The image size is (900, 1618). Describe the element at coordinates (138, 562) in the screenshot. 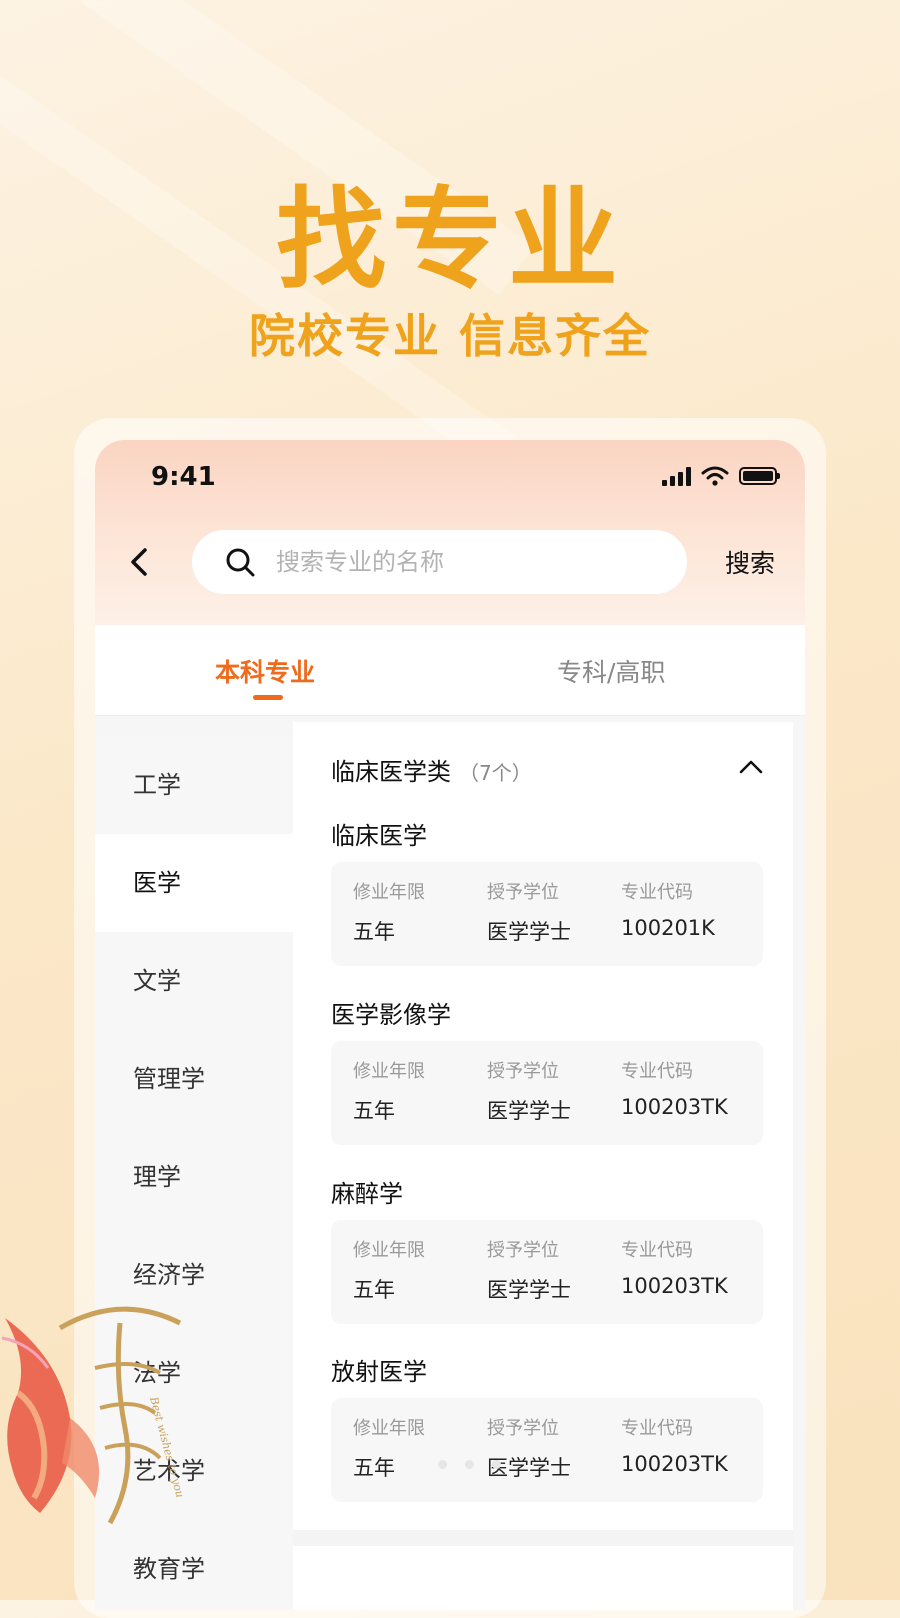

I see `back-icon` at that location.